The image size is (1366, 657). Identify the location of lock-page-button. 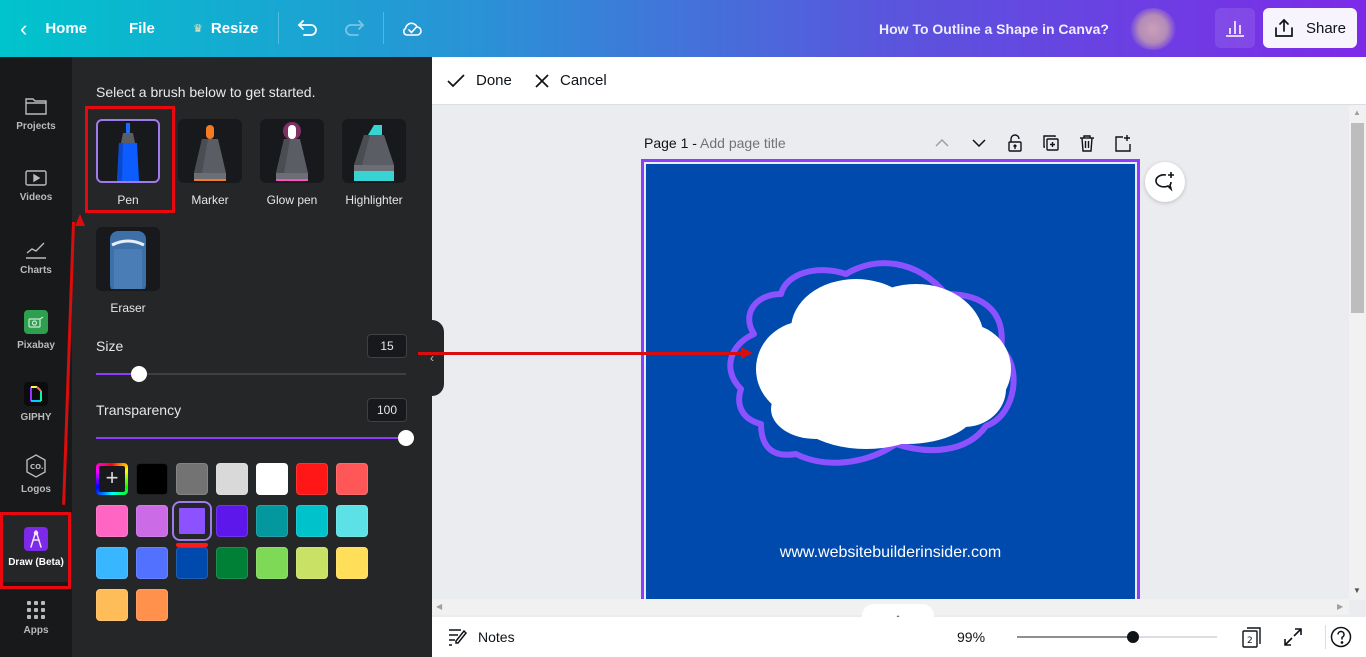
(1015, 143).